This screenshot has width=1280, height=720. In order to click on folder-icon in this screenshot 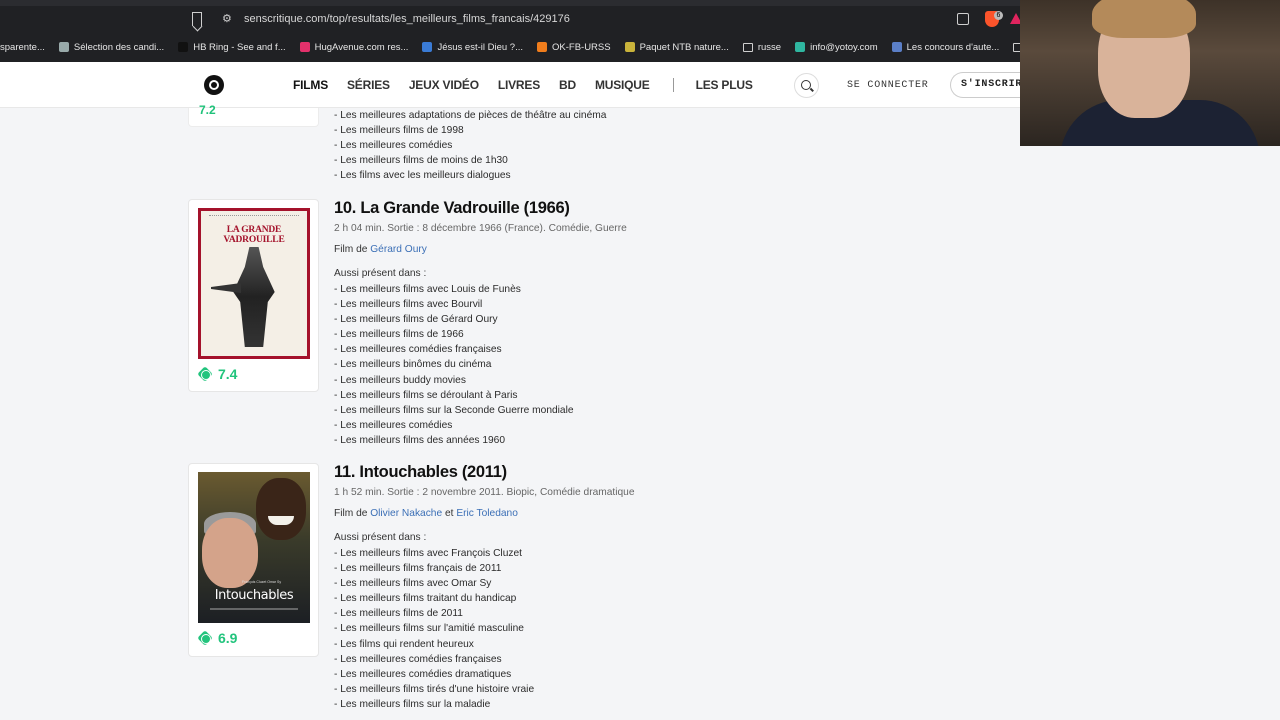, I will do `click(747, 47)`.